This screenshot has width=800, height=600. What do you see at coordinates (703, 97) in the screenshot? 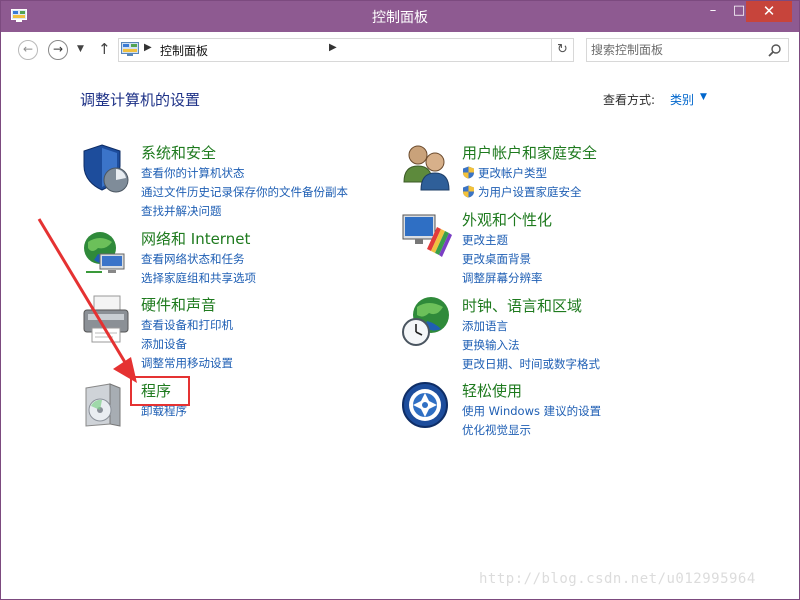
I see `chevron-down-icon: ▼` at bounding box center [703, 97].